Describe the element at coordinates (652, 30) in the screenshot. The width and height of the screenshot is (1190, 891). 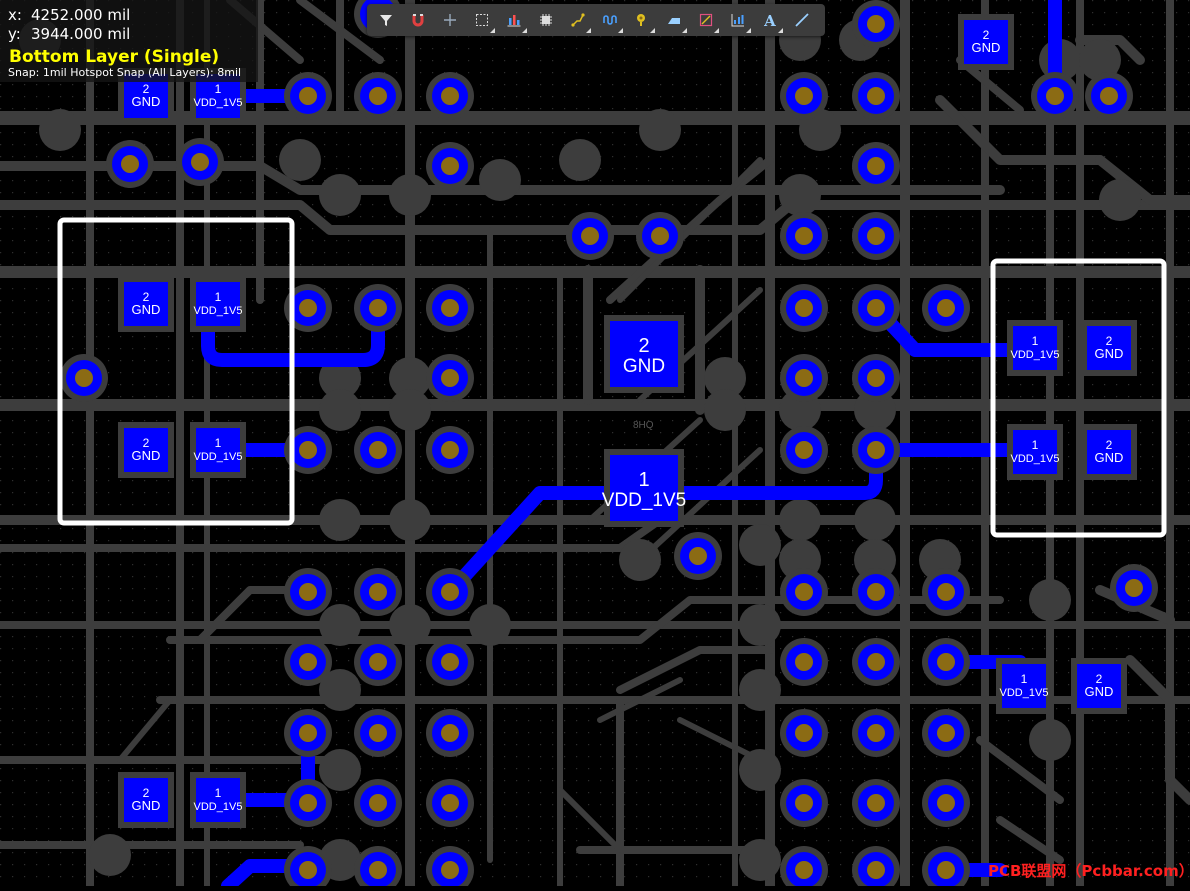
I see `dropdown-indicator-icon` at that location.